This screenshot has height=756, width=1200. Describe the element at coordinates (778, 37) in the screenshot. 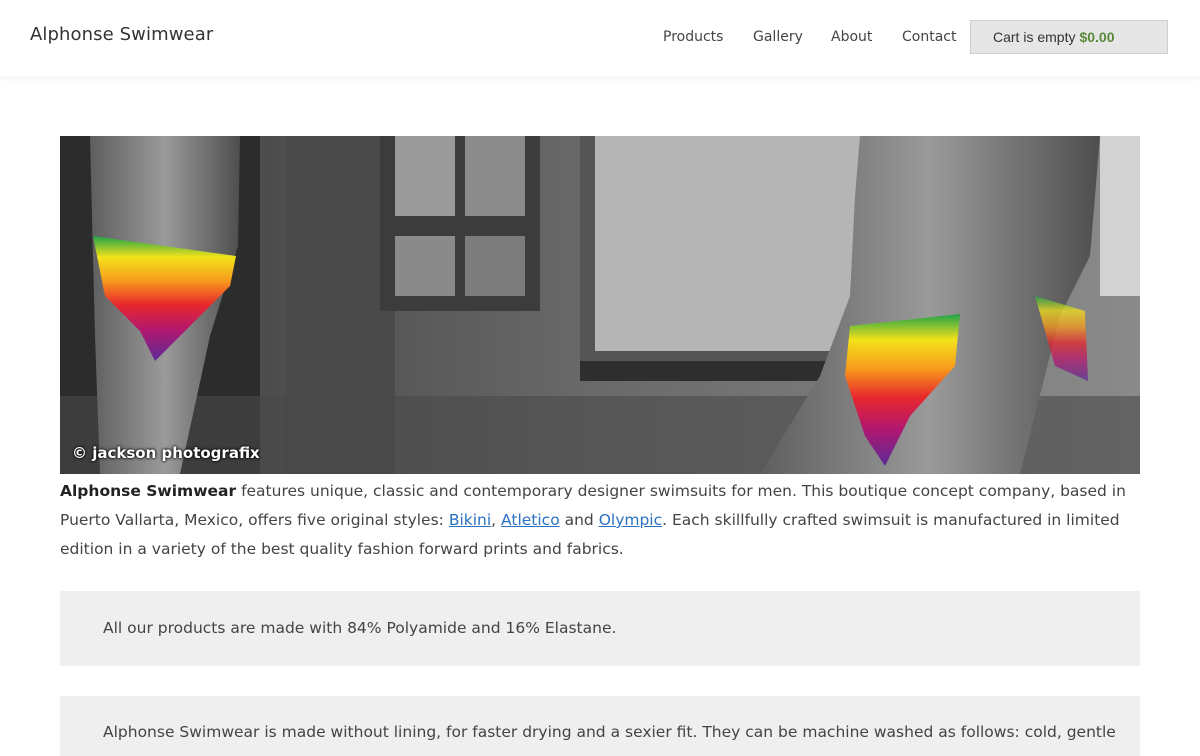

I see `nav-gallery: Gallery` at that location.